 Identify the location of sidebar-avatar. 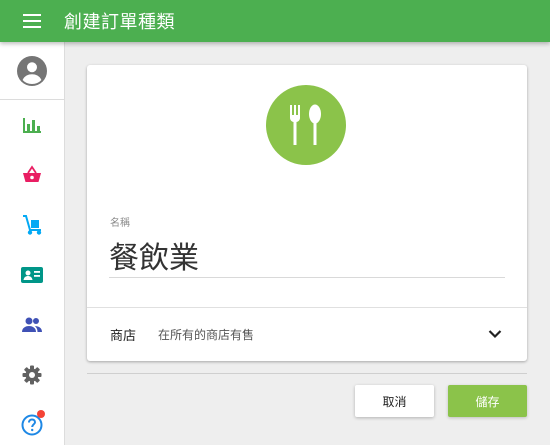
(32, 71).